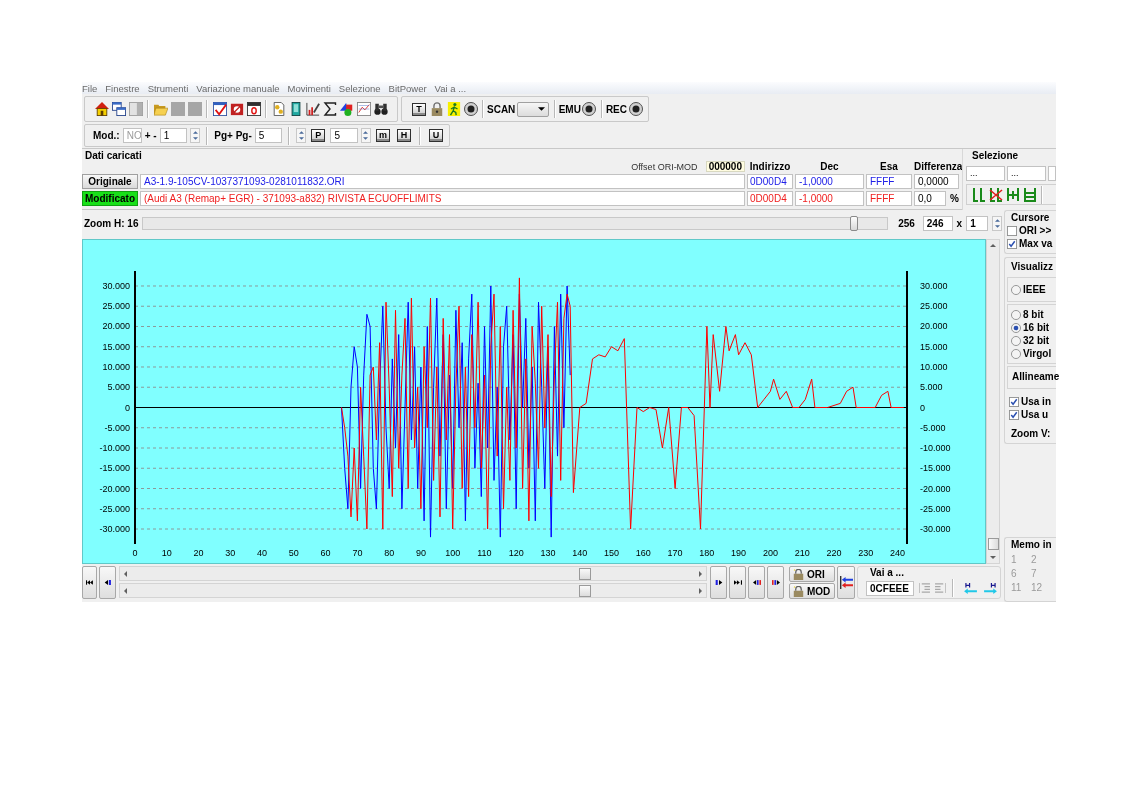 The height and width of the screenshot is (793, 1122). I want to click on page-field: 5, so click(268, 135).